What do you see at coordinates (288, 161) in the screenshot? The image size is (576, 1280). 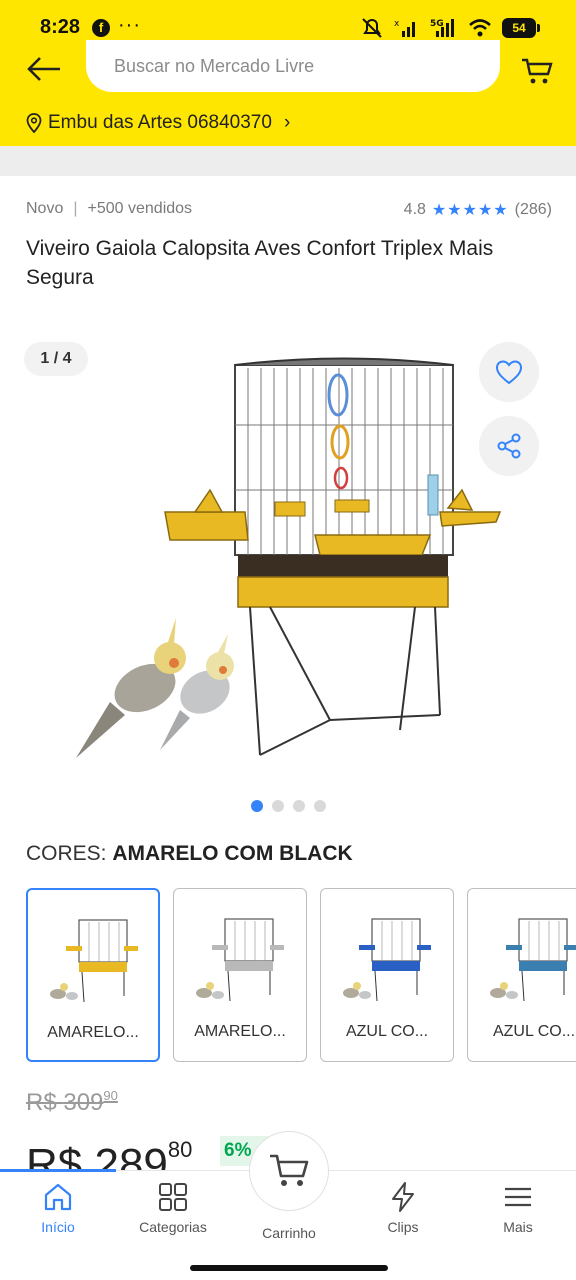 I see `section-divider` at bounding box center [288, 161].